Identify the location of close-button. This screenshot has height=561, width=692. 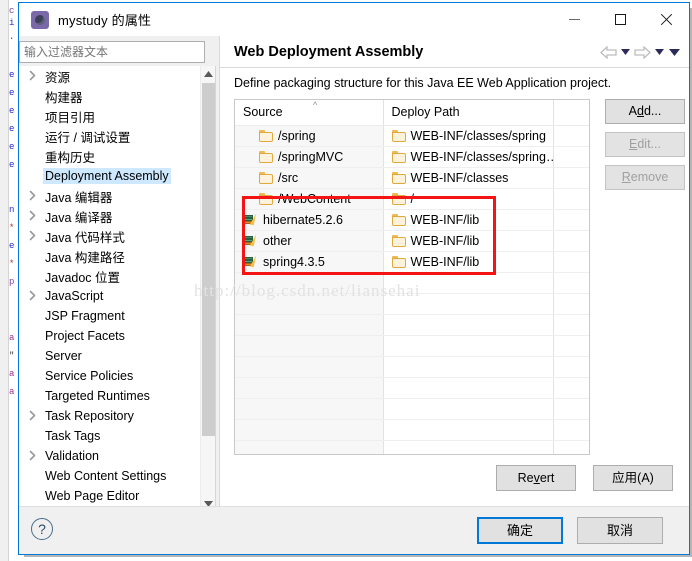
(666, 19).